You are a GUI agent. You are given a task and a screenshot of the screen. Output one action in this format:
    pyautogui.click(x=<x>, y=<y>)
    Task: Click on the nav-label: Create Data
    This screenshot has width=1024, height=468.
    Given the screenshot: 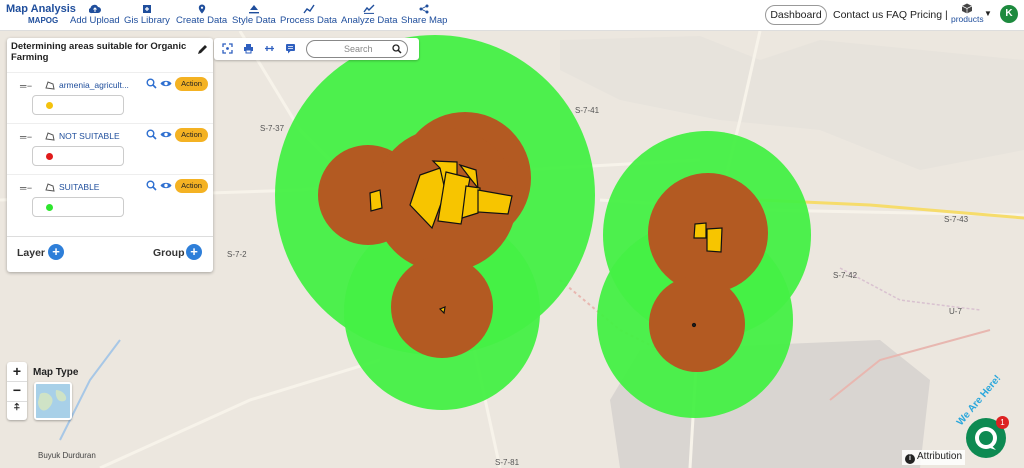 What is the action you would take?
    pyautogui.click(x=202, y=20)
    